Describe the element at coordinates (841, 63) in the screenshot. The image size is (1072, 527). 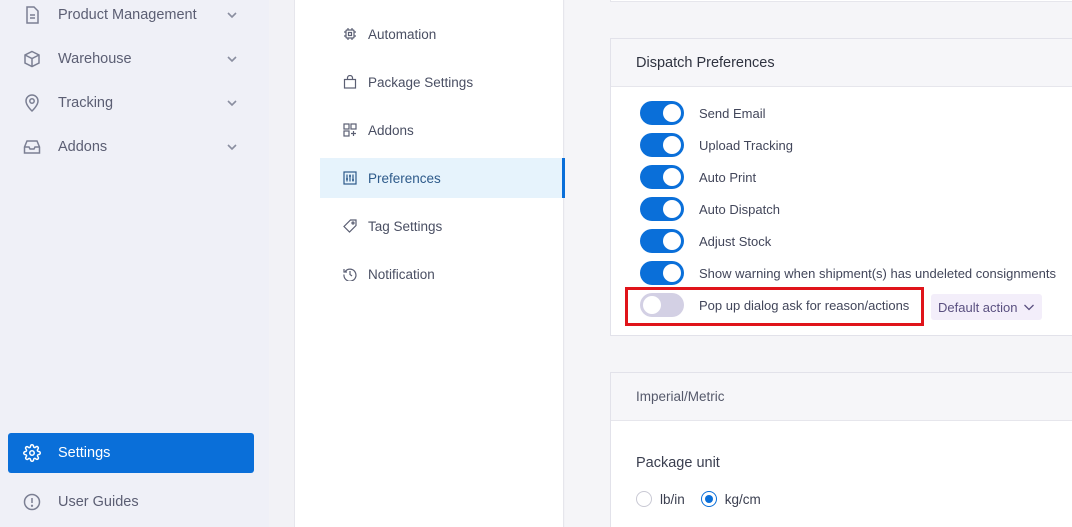
I see `card-header: Dispatch Preferences` at that location.